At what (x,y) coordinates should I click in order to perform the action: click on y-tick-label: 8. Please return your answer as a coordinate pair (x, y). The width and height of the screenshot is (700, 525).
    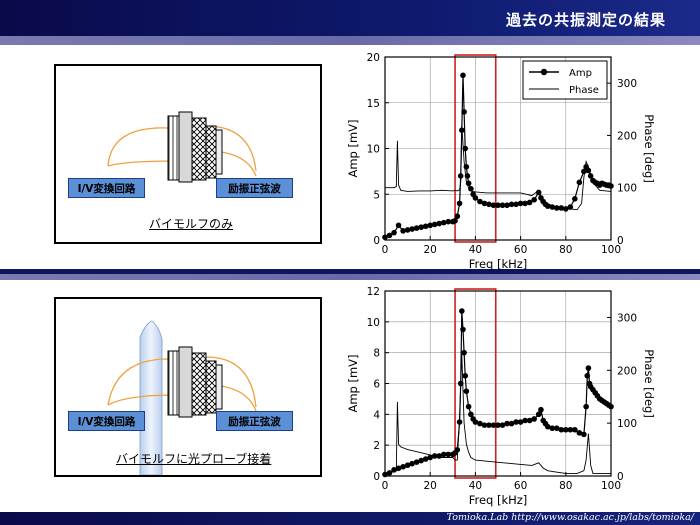
    Looking at the image, I should click on (376, 354).